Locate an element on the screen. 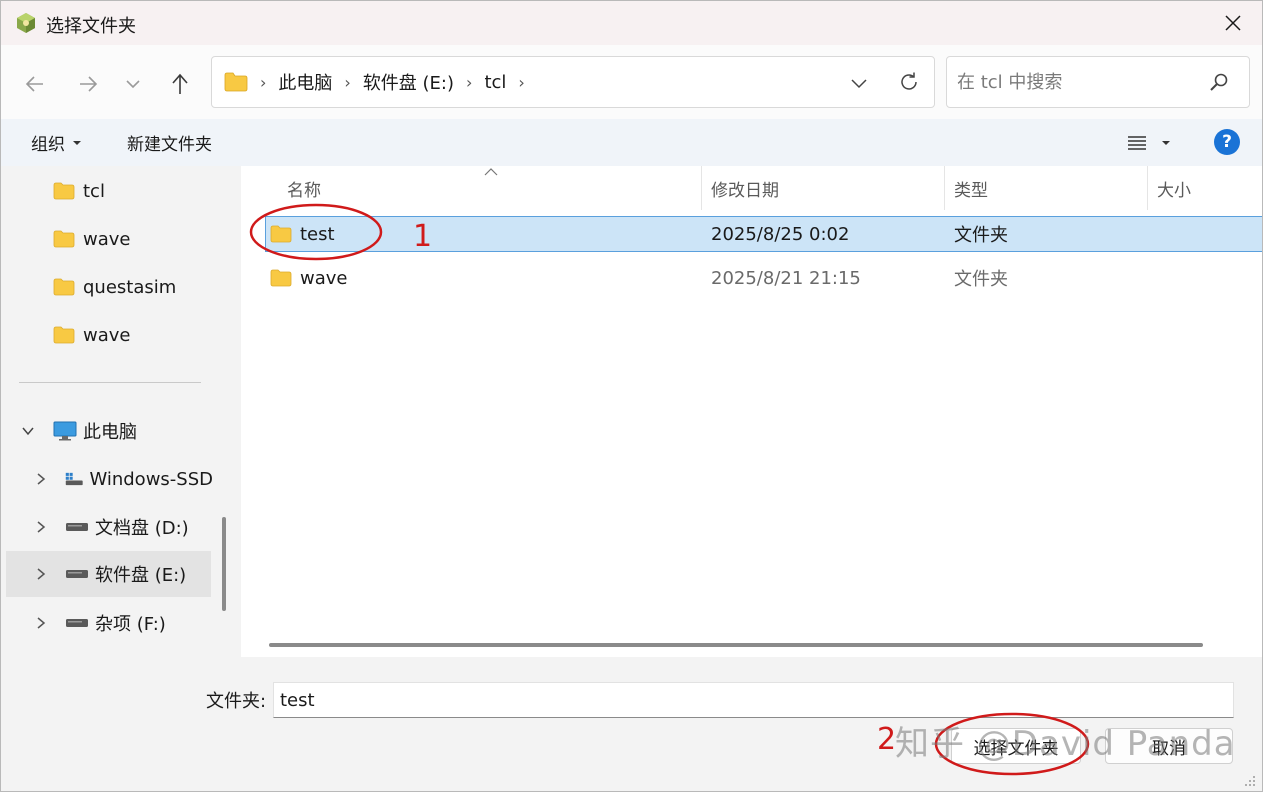 Image resolution: width=1263 pixels, height=792 pixels. file-name: wave is located at coordinates (324, 278).